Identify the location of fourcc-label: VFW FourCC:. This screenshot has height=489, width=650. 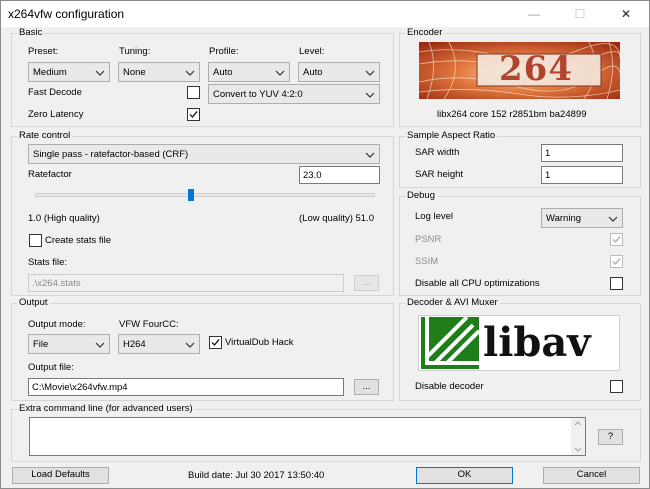
(149, 324).